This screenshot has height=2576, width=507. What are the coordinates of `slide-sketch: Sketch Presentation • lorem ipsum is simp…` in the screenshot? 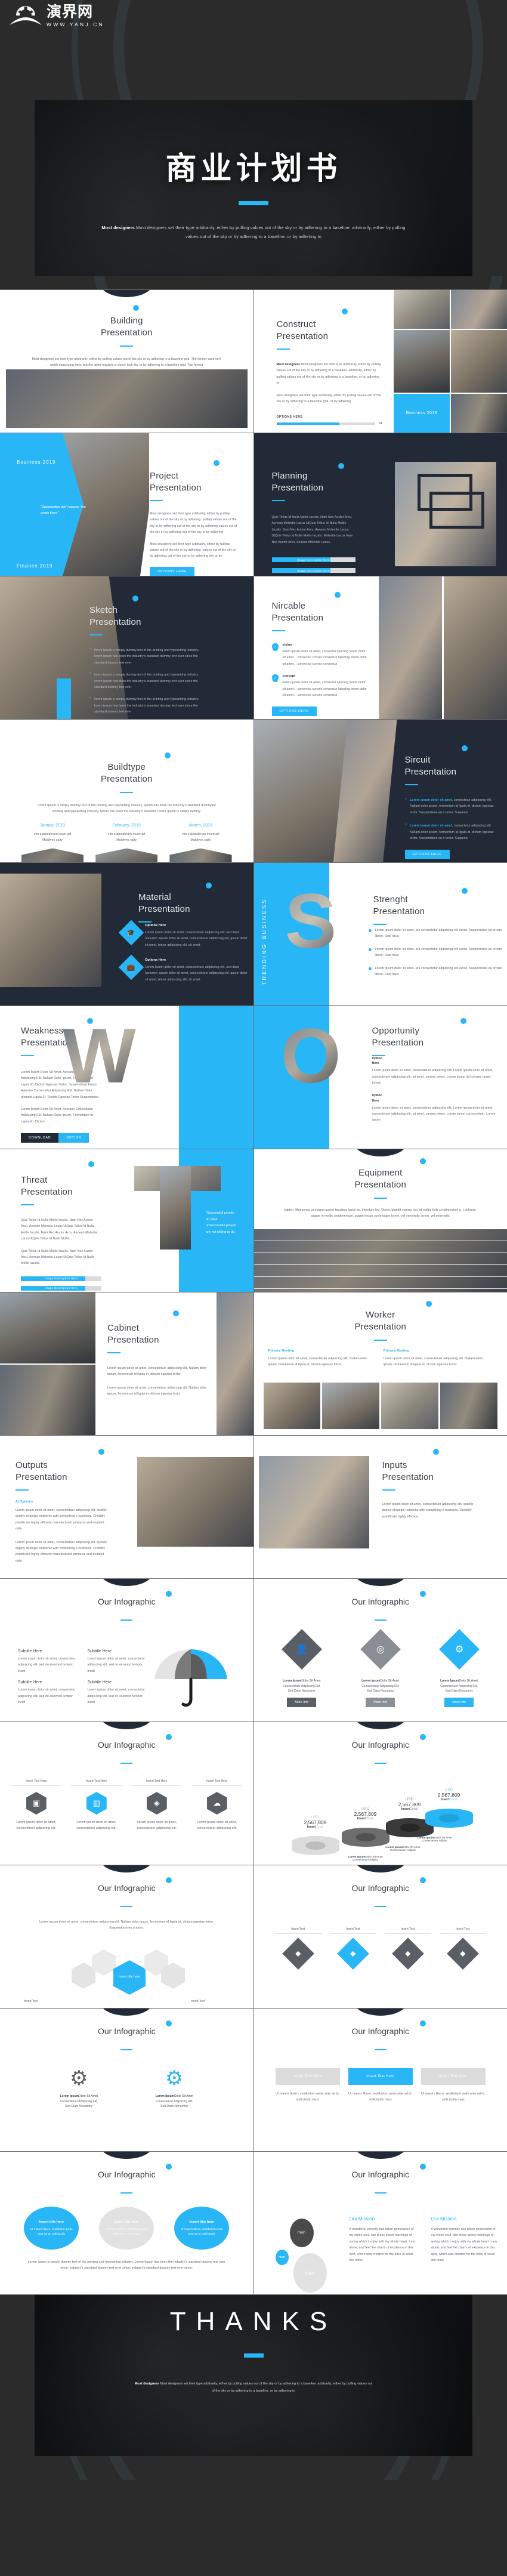 It's located at (127, 647).